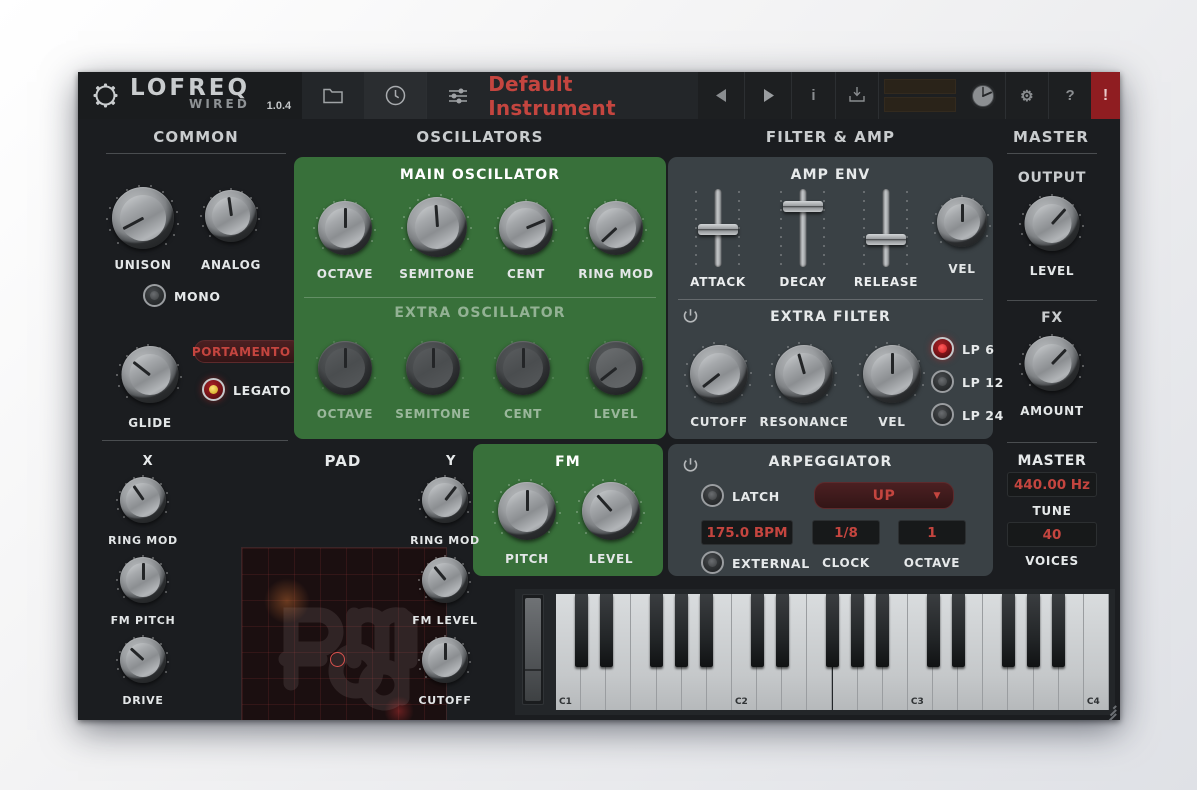 The image size is (1197, 790). What do you see at coordinates (919, 86) in the screenshot?
I see `meter-bar-left` at bounding box center [919, 86].